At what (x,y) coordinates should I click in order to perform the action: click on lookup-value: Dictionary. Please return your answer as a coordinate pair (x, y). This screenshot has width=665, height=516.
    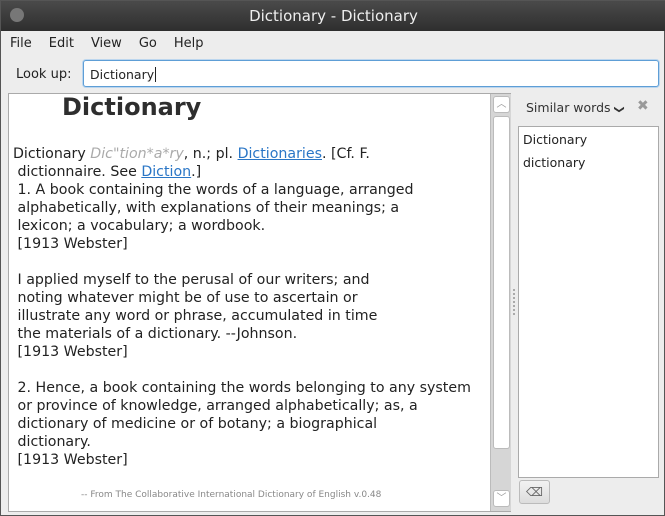
    Looking at the image, I should click on (122, 74).